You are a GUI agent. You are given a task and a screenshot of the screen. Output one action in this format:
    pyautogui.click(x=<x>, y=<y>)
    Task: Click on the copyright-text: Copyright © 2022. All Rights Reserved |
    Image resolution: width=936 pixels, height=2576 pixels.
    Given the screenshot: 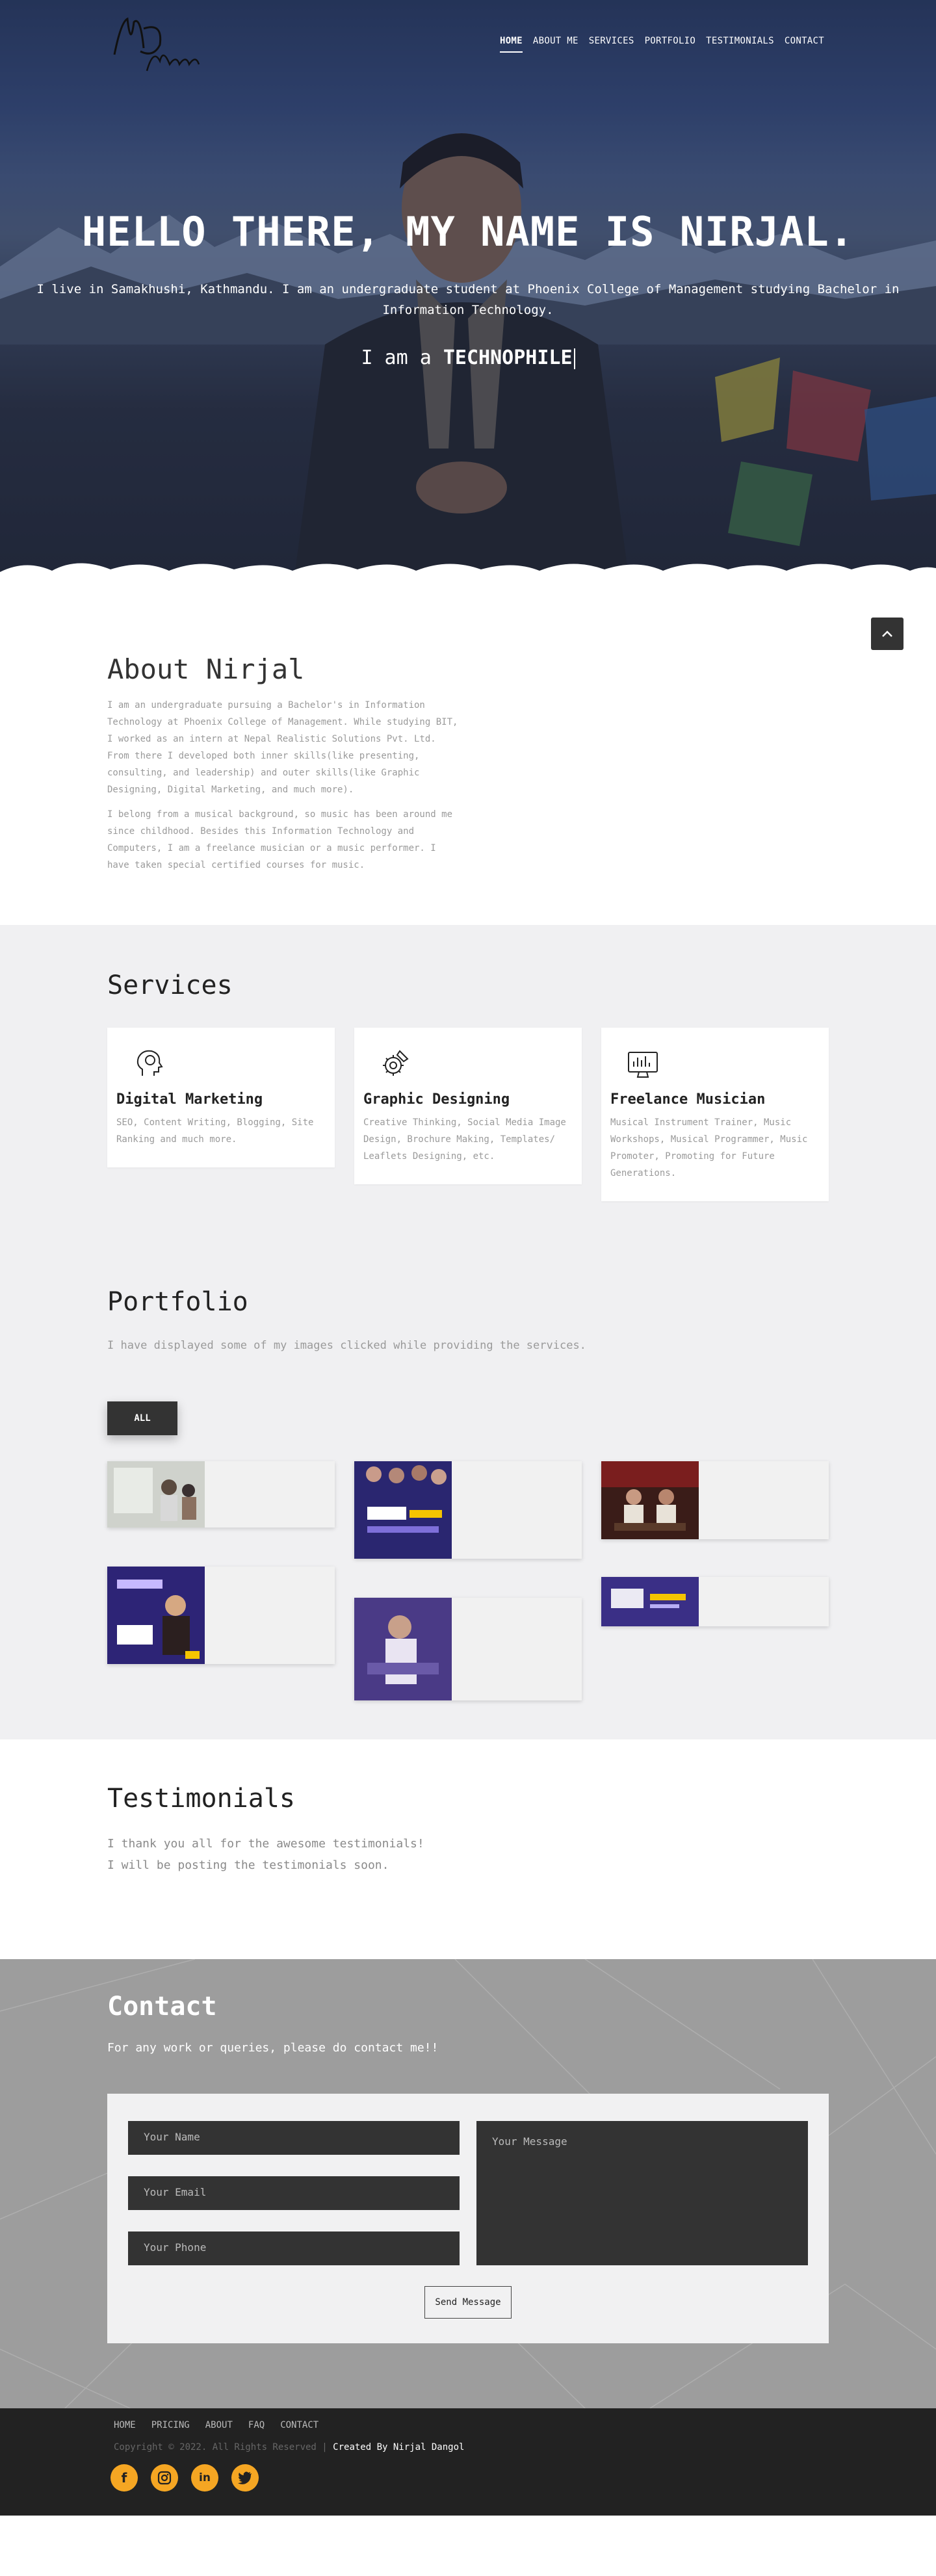 What is the action you would take?
    pyautogui.click(x=224, y=2447)
    